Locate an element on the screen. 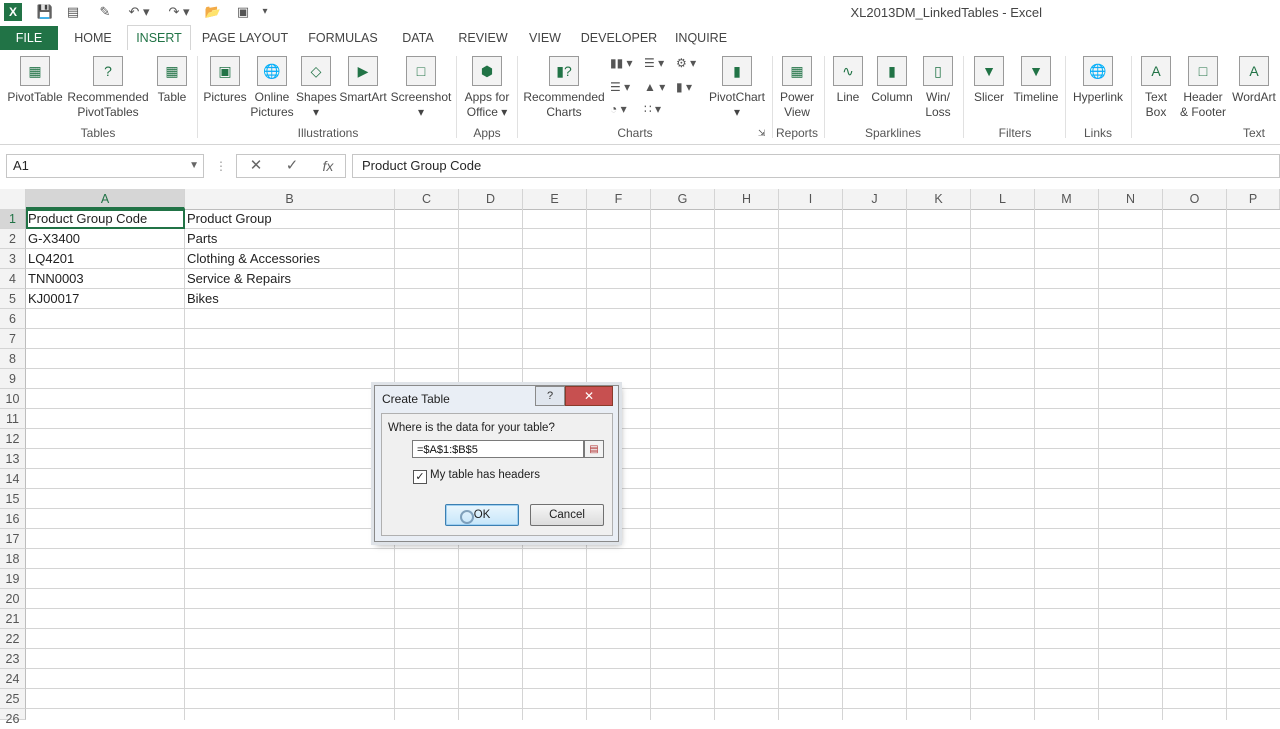  column-header-o: O is located at coordinates (1195, 199).